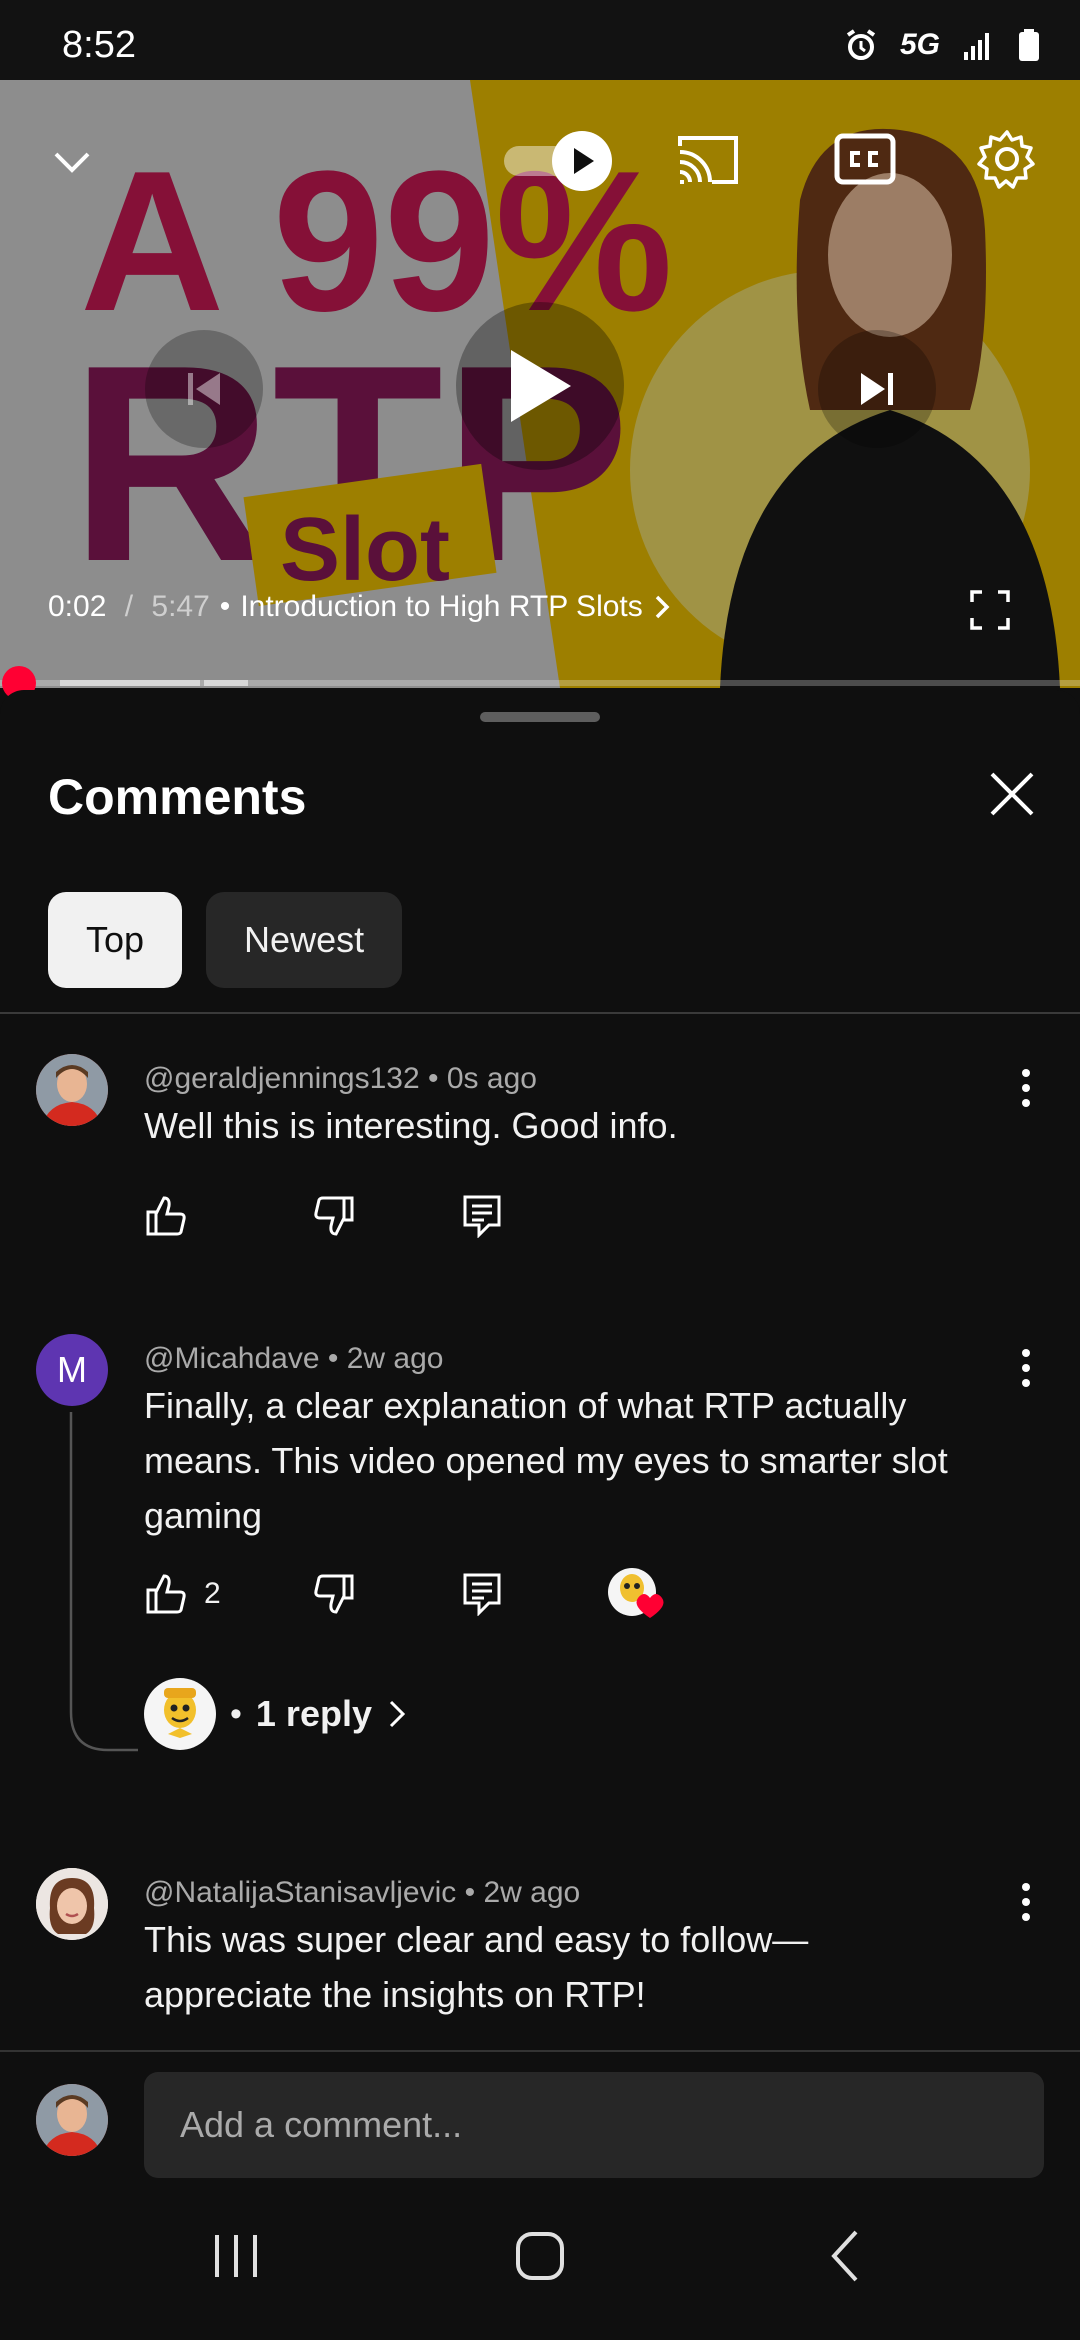 The image size is (1080, 2340). What do you see at coordinates (540, 1013) in the screenshot?
I see `divider` at bounding box center [540, 1013].